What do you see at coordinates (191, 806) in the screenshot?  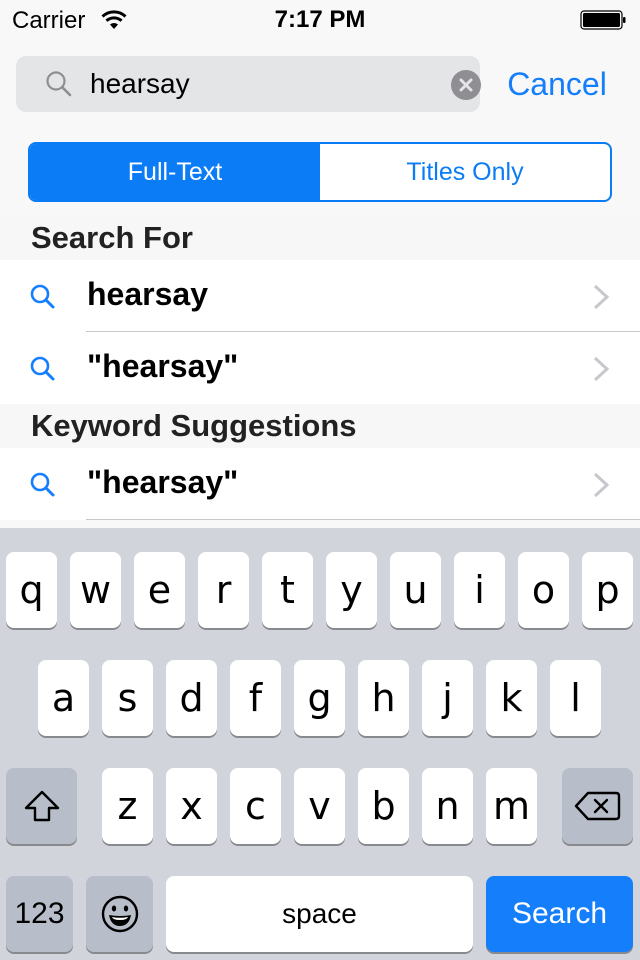 I see `key-x: x` at bounding box center [191, 806].